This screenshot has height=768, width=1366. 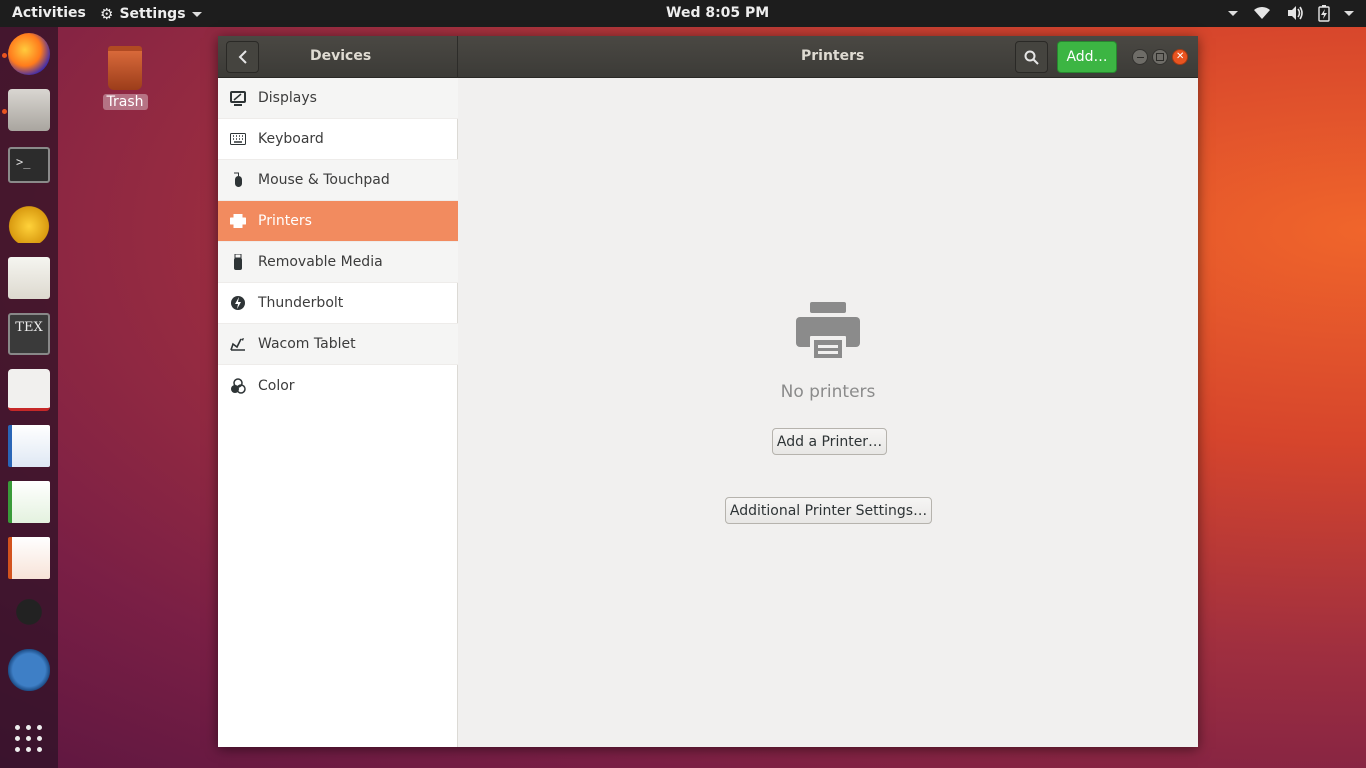 I want to click on close-icon: ✕, so click(x=1180, y=56).